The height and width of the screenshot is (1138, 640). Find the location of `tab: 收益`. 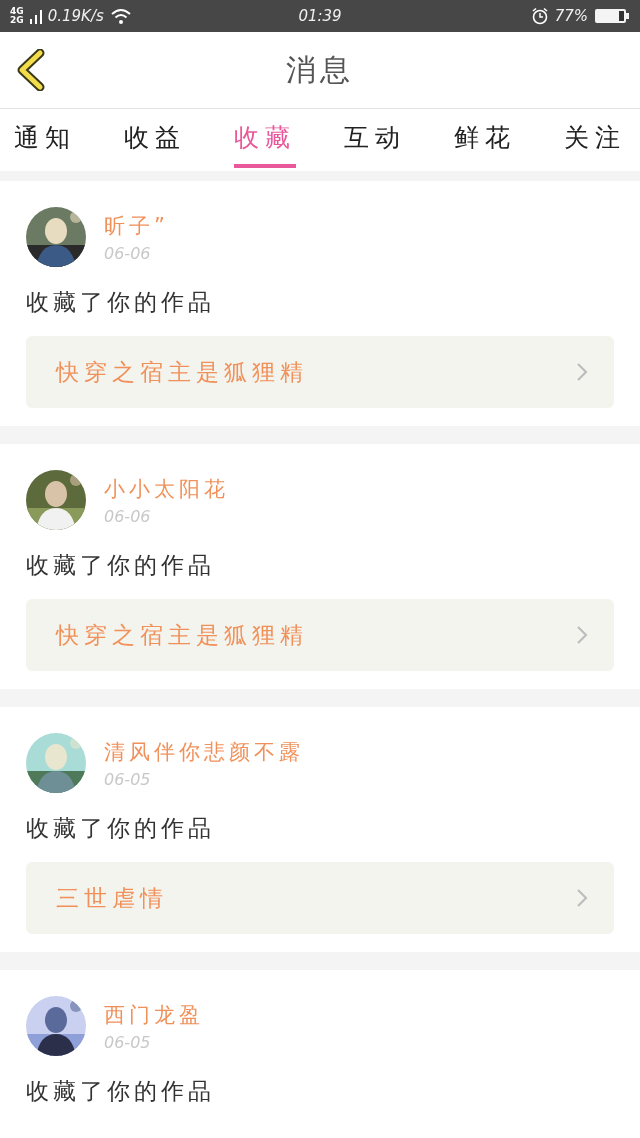

tab: 收益 is located at coordinates (155, 140).